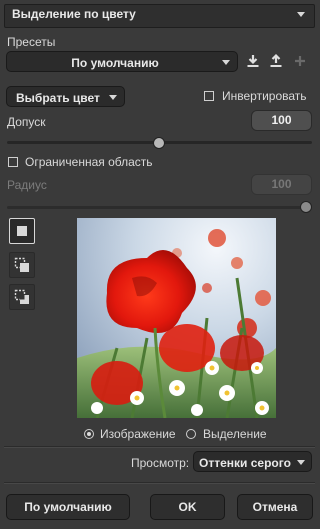 This screenshot has height=529, width=320. I want to click on square-select-icon, so click(22, 231).